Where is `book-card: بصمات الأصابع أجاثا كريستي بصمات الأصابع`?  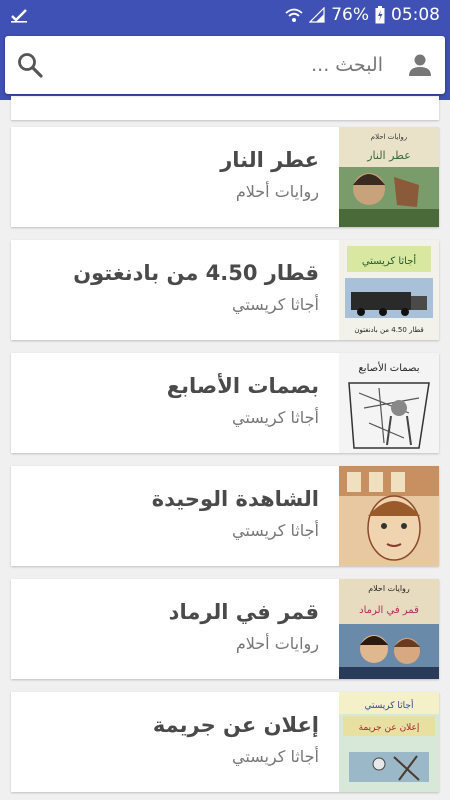
book-card: بصمات الأصابع أجاثا كريستي بصمات الأصابع is located at coordinates (225, 403).